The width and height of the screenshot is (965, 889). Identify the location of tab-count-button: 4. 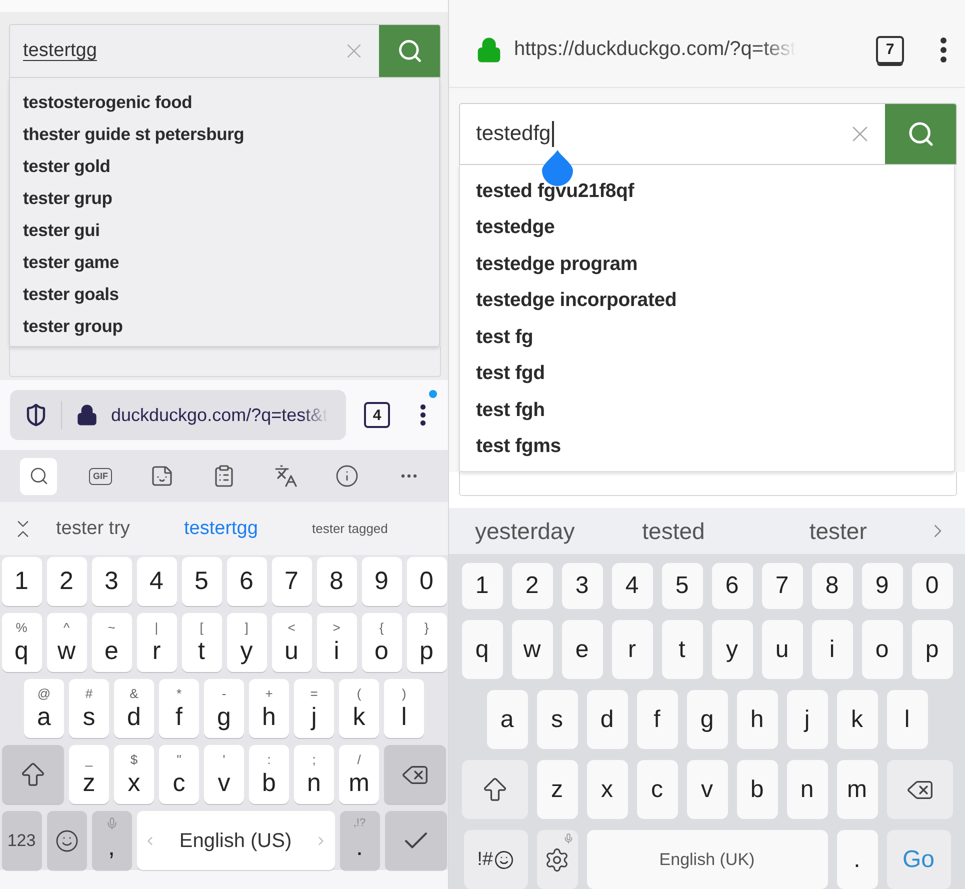
(377, 415).